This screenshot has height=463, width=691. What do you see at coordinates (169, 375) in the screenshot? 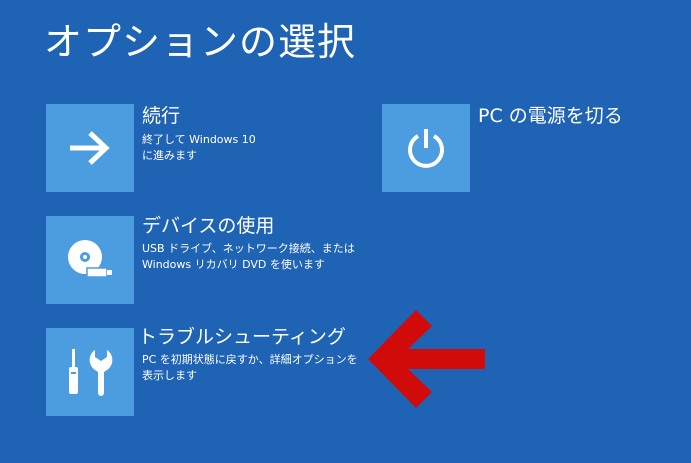
I see `troubleshoot-desc-line2: 表示します` at bounding box center [169, 375].